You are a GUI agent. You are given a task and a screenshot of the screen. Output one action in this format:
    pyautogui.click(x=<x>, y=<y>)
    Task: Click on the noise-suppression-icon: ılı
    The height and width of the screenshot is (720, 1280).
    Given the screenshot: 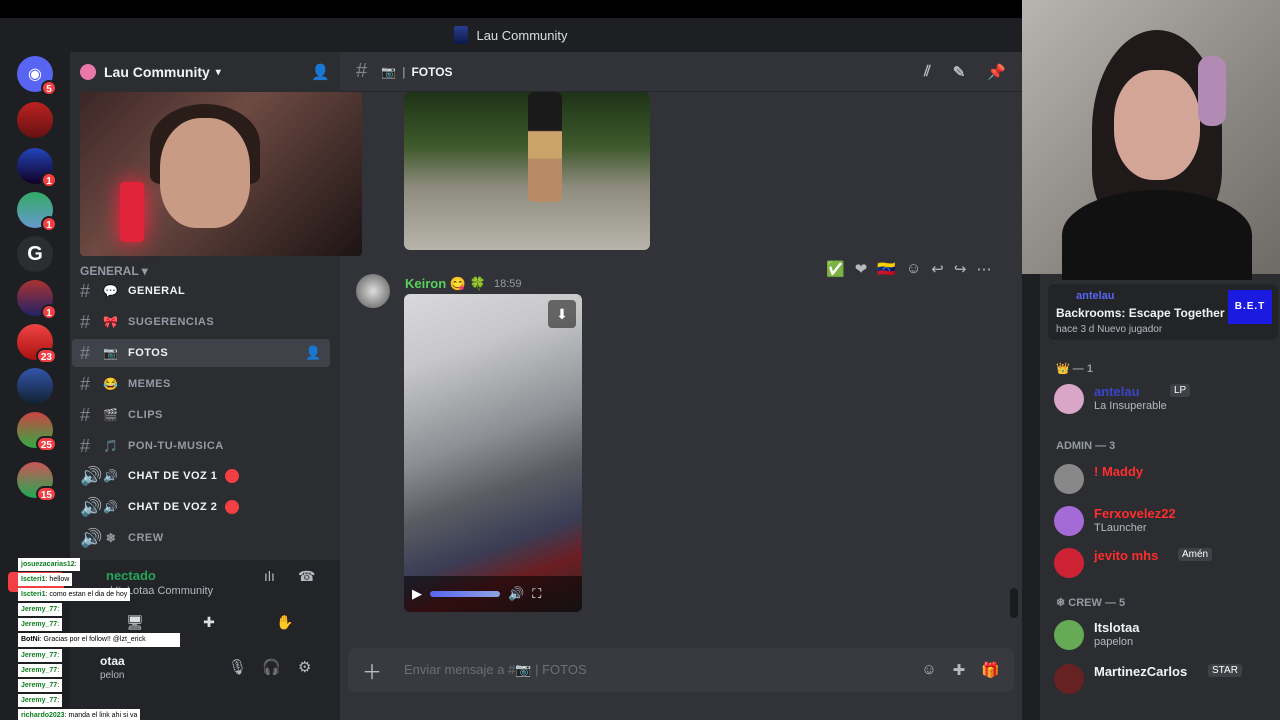 What is the action you would take?
    pyautogui.click(x=269, y=576)
    